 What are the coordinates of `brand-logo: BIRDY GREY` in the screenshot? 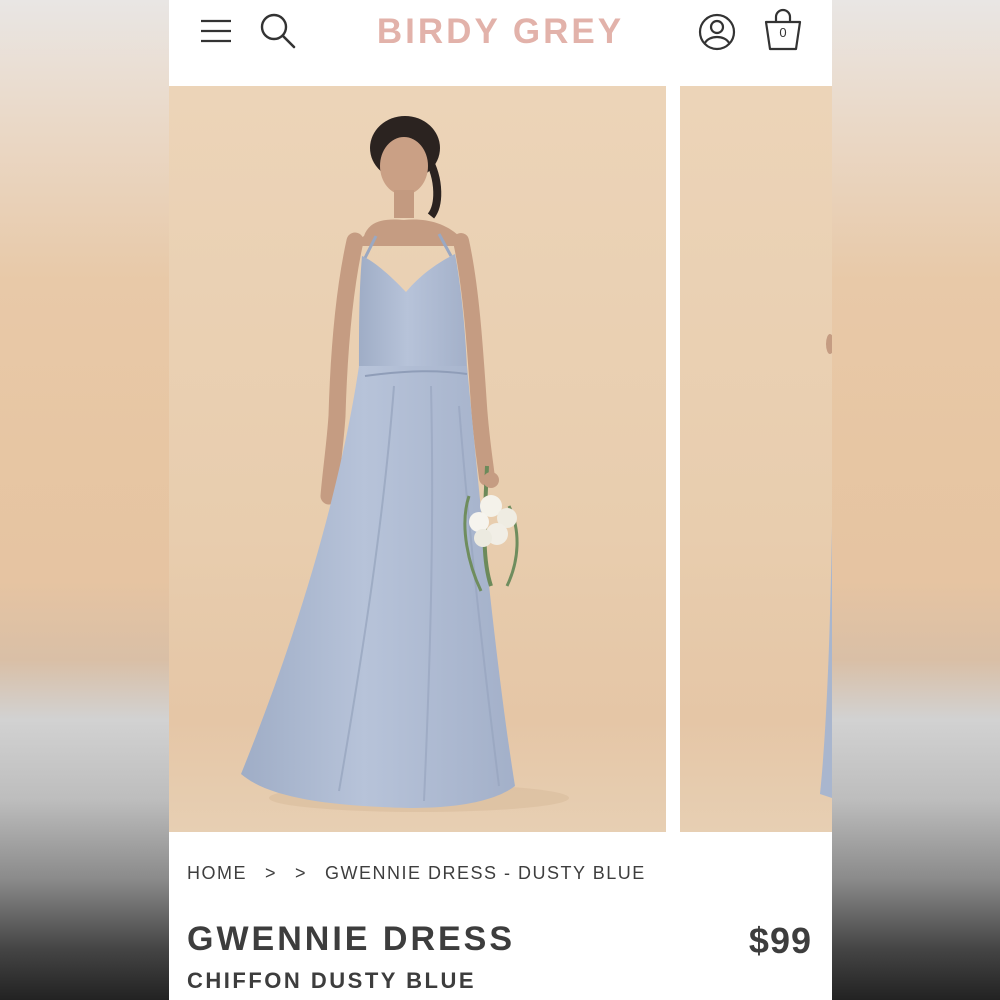 It's located at (500, 32).